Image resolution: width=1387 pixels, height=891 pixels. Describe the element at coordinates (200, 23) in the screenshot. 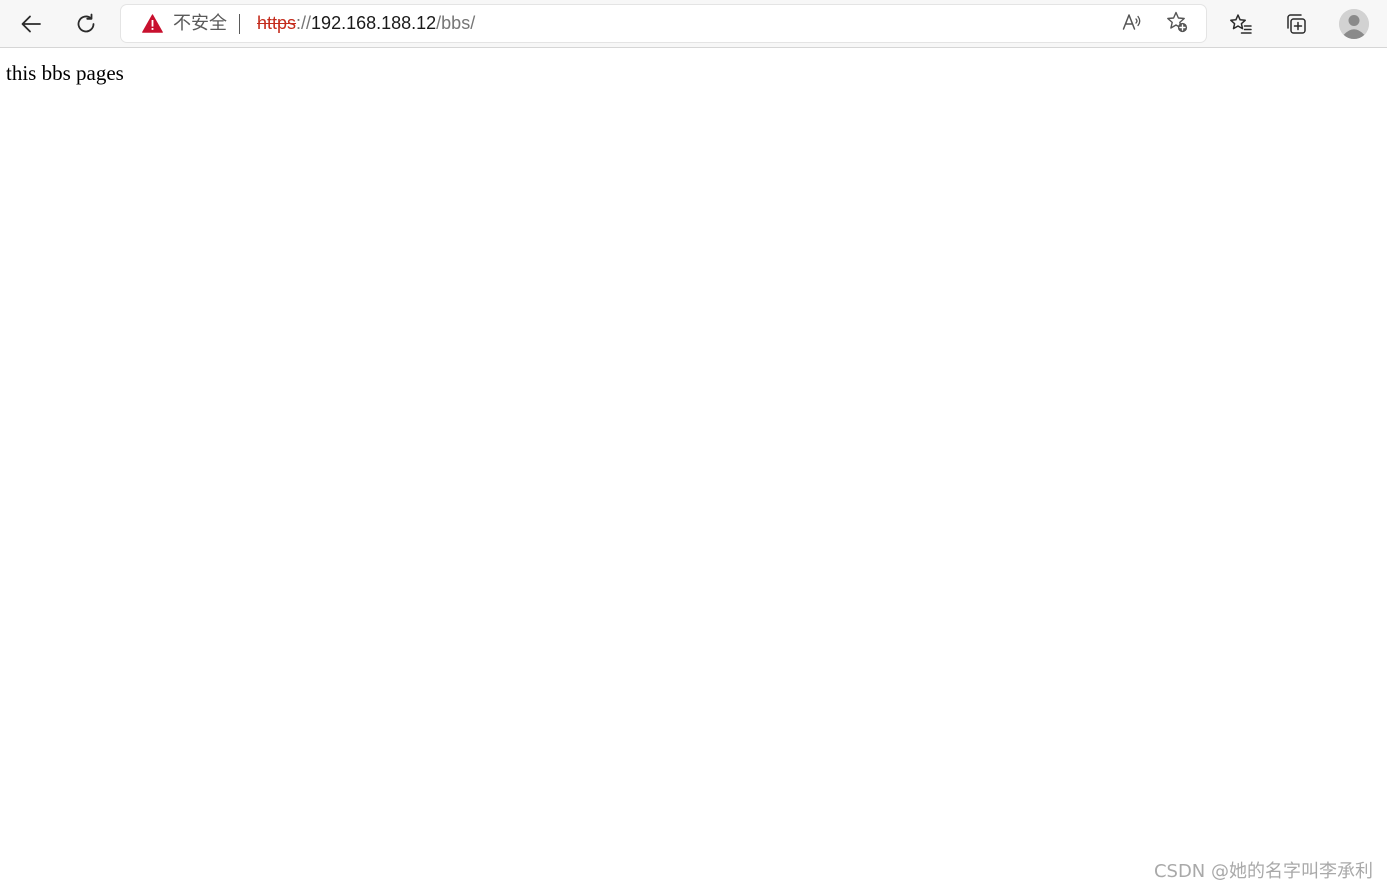

I see `security-status-label: 不安全` at that location.